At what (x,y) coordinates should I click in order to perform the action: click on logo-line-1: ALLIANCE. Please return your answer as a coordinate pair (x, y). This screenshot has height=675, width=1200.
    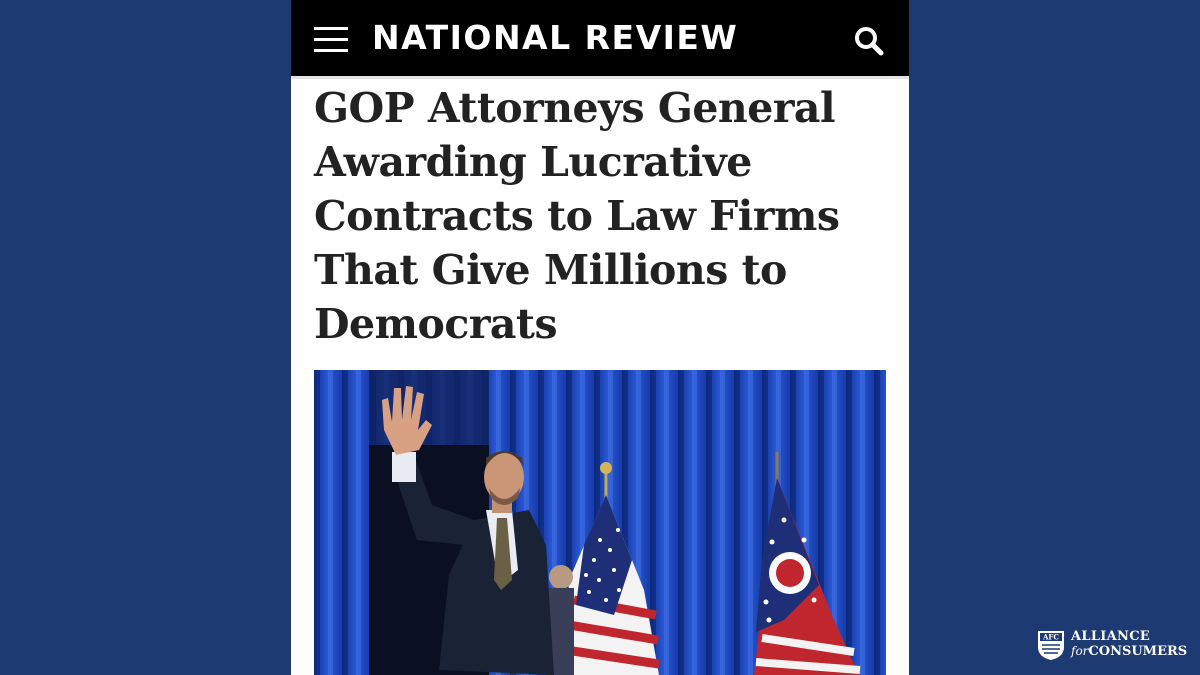
    Looking at the image, I should click on (1111, 636).